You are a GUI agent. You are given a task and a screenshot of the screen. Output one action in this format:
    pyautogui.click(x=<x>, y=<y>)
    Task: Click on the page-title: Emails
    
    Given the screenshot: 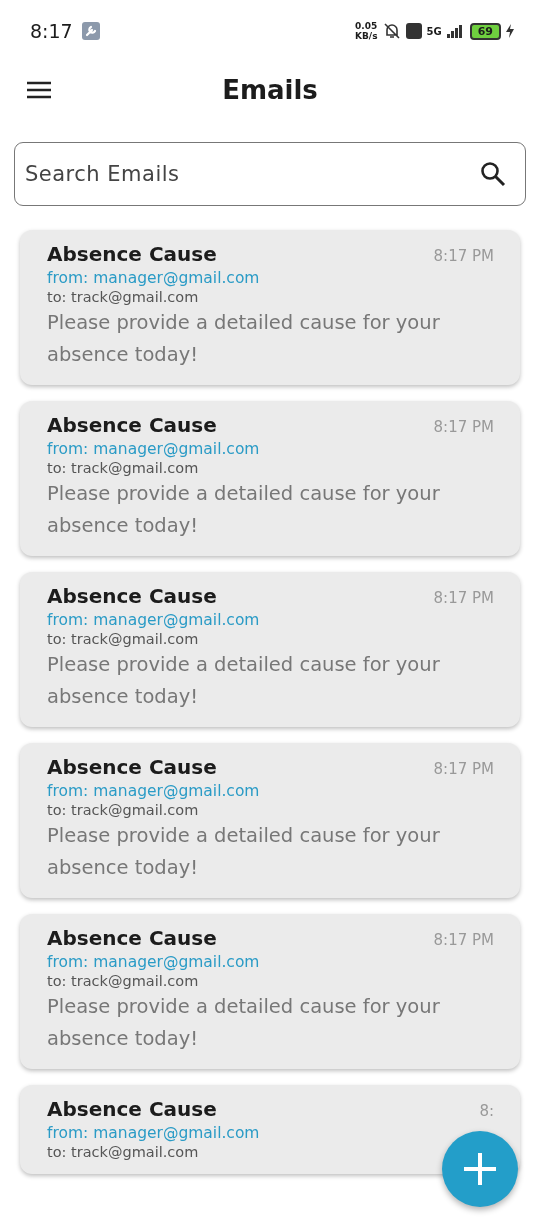 What is the action you would take?
    pyautogui.click(x=270, y=90)
    